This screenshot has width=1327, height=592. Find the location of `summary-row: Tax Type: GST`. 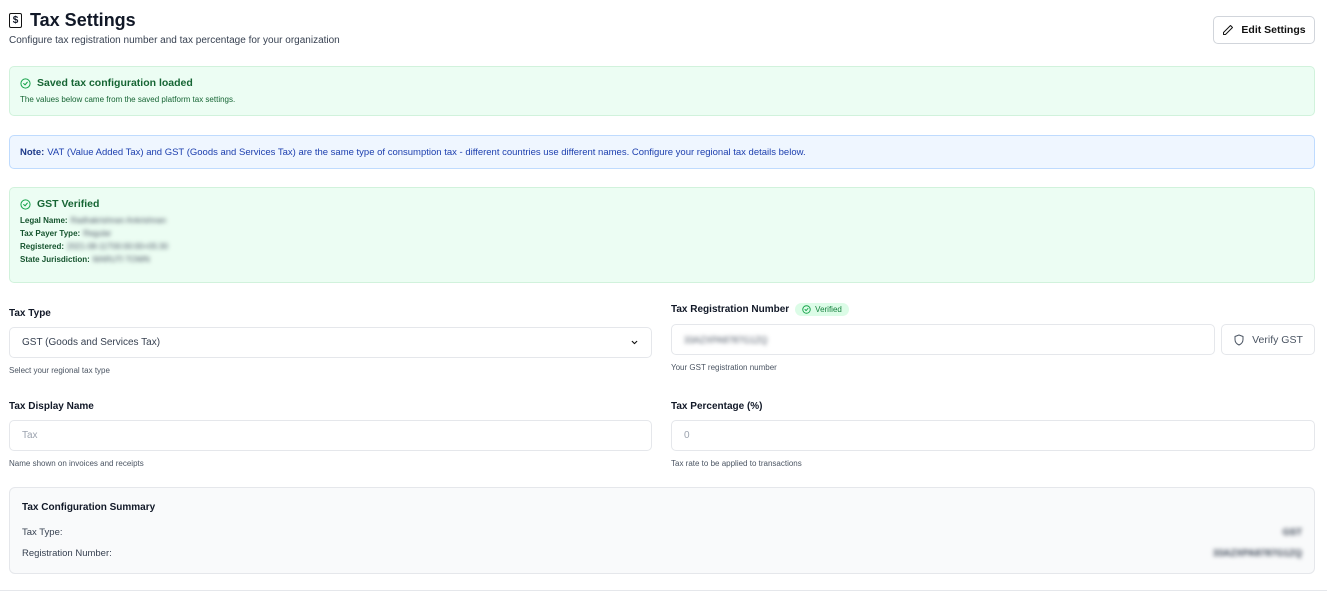

summary-row: Tax Type: GST is located at coordinates (662, 532).